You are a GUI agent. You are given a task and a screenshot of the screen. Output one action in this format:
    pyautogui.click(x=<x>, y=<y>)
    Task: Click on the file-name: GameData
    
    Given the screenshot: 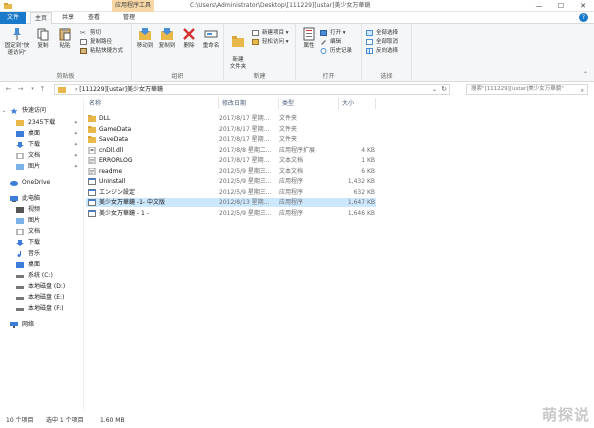 What is the action you would take?
    pyautogui.click(x=115, y=129)
    